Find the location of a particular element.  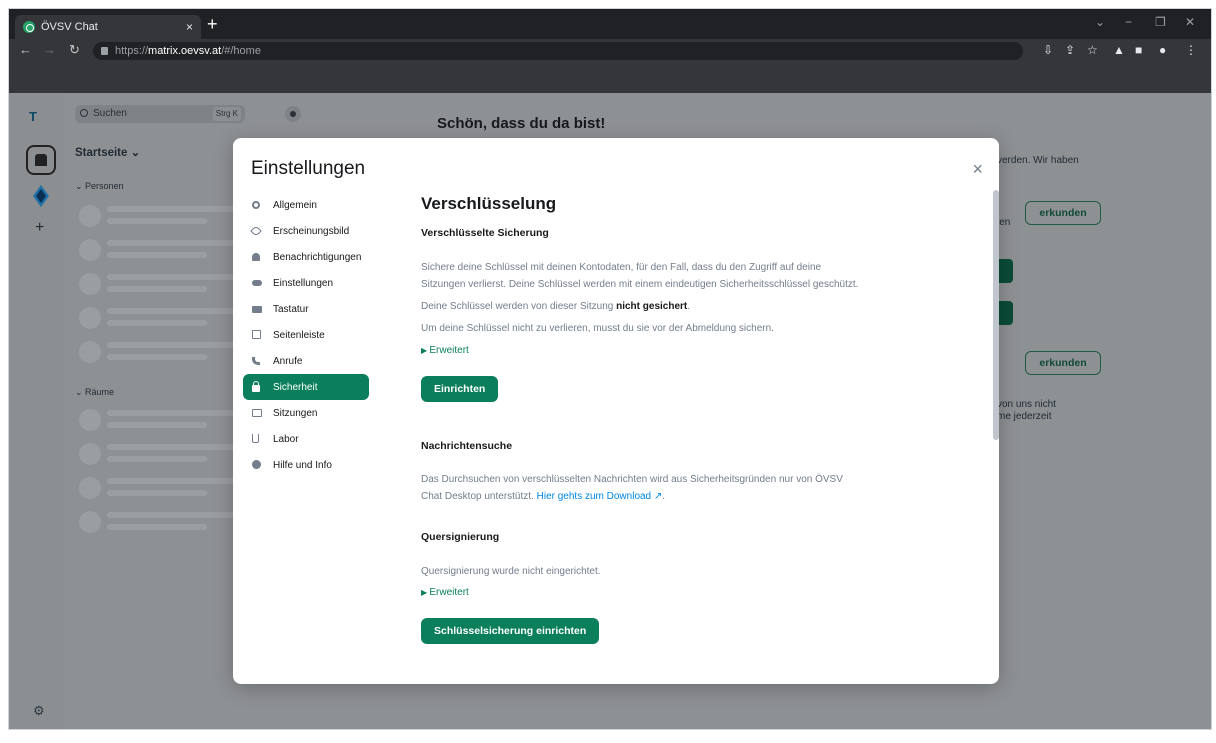

profile-icon: ● is located at coordinates (1162, 50).